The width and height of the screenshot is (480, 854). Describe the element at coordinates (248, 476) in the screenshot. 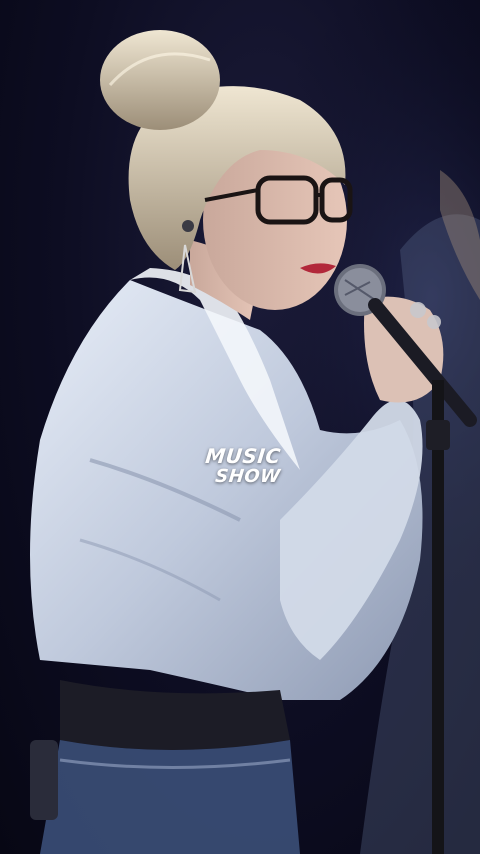

I see `logo-text-show: SHOW` at that location.